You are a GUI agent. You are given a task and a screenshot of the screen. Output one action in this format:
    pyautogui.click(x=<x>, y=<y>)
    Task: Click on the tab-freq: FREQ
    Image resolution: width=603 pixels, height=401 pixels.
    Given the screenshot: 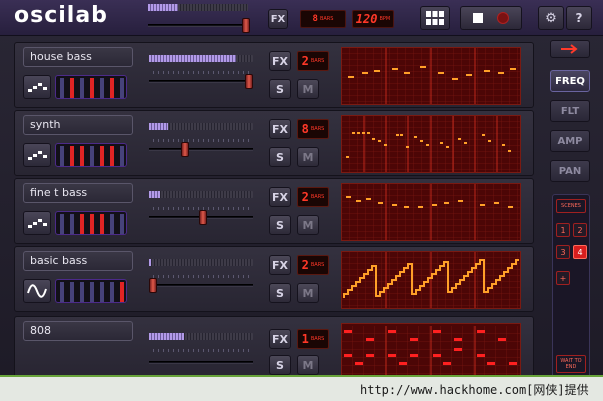 What is the action you would take?
    pyautogui.click(x=570, y=81)
    